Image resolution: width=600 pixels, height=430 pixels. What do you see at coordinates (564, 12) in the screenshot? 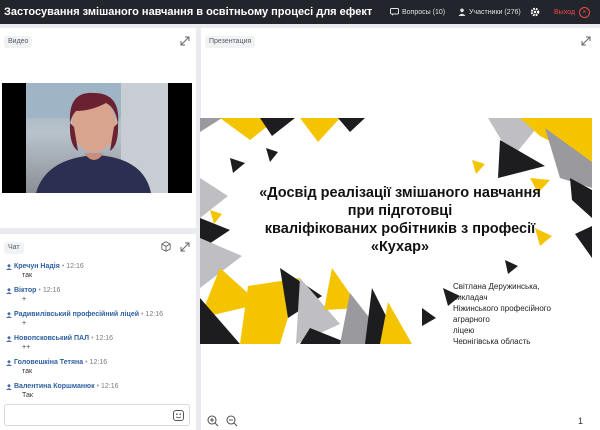
I see `exit-label: Выход` at bounding box center [564, 12].